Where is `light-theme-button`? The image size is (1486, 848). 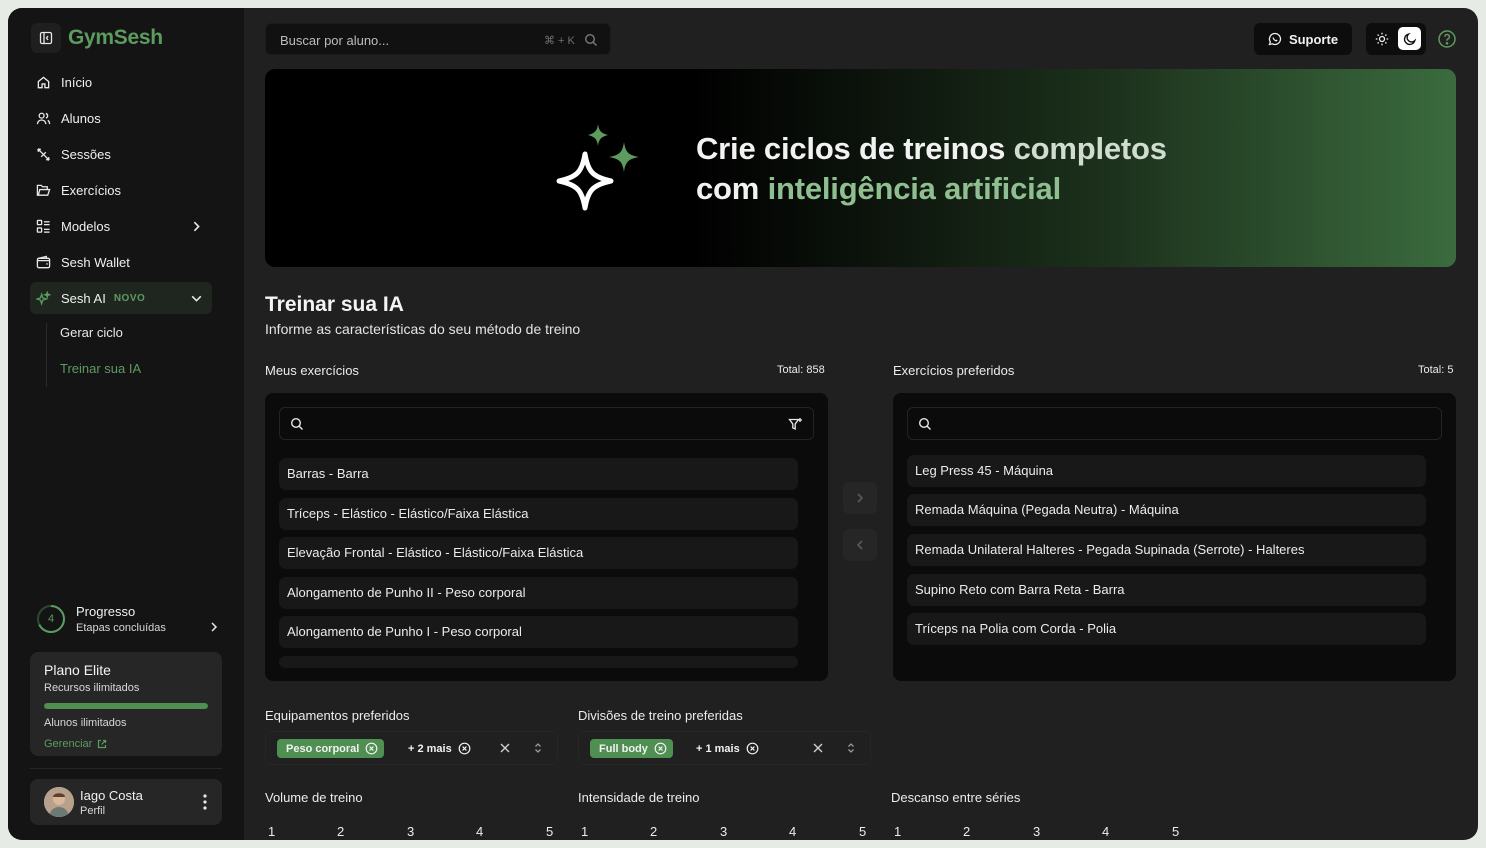 light-theme-button is located at coordinates (1382, 39).